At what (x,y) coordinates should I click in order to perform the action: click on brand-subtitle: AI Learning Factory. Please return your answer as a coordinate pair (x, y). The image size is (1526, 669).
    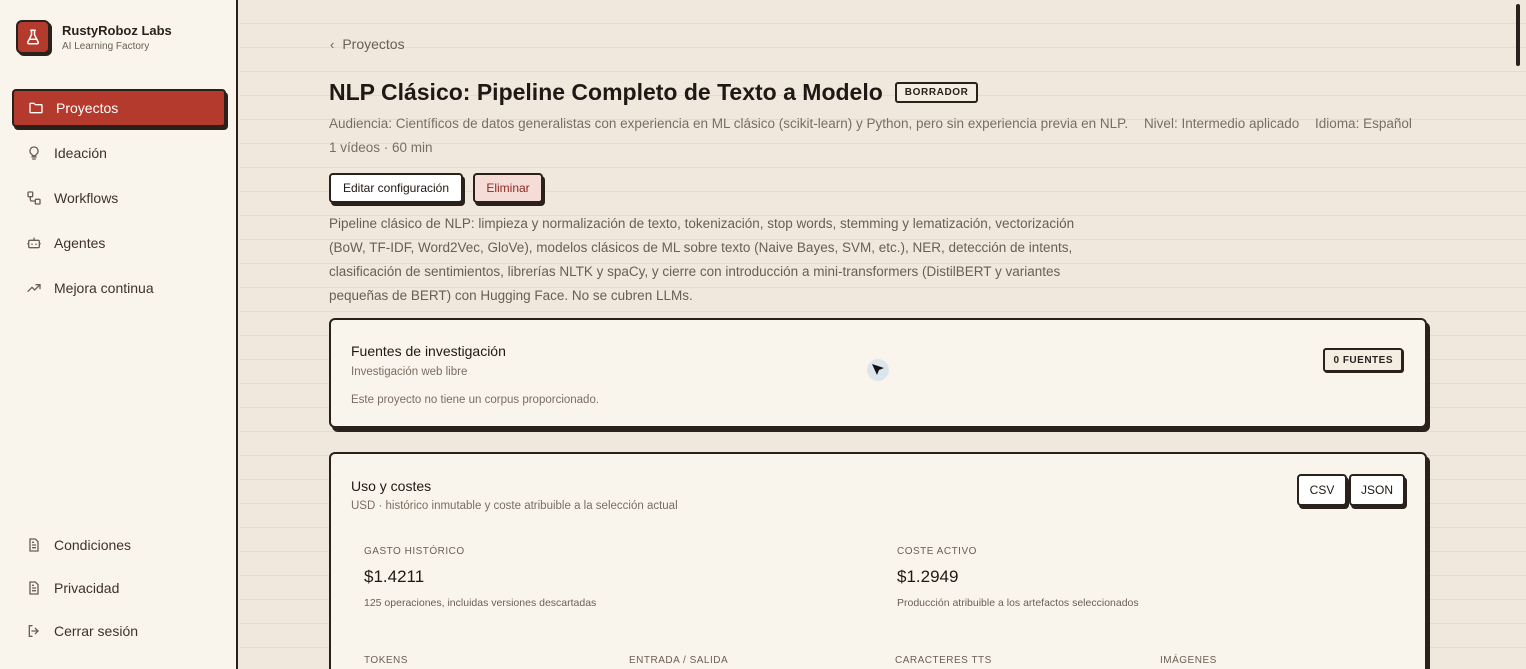
    Looking at the image, I should click on (106, 46).